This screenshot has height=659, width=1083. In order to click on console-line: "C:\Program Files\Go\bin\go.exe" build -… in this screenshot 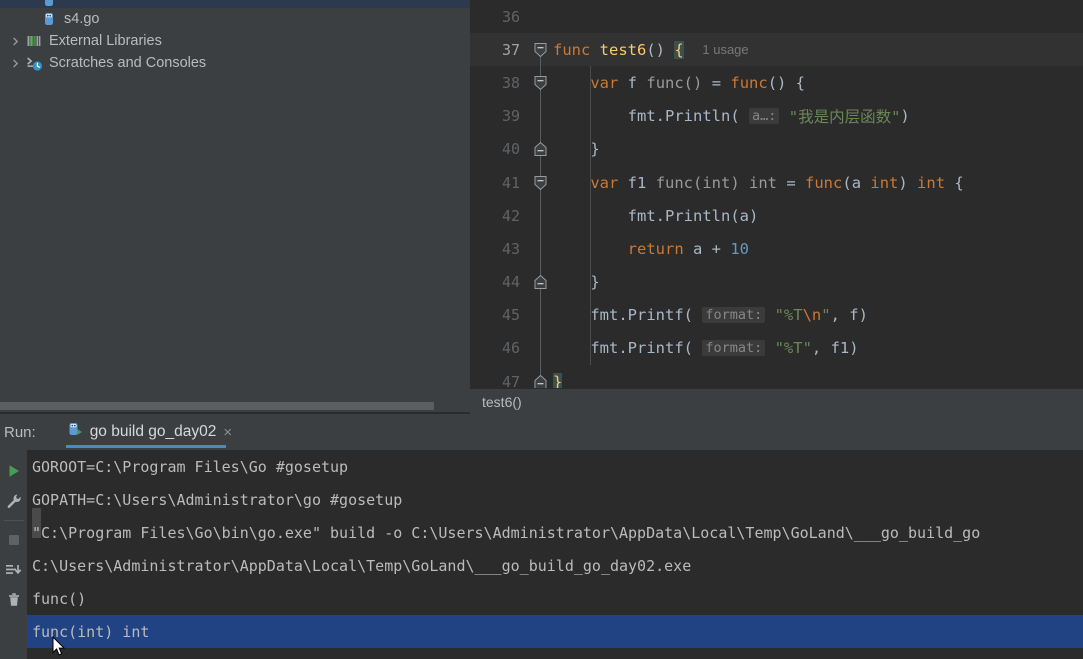, I will do `click(555, 532)`.